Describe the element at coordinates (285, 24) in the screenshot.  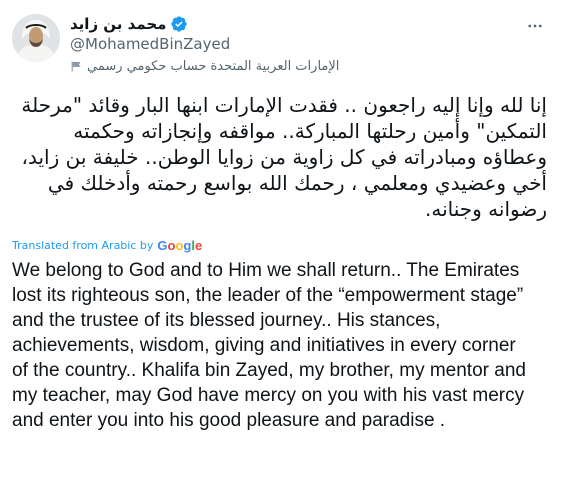
I see `name-row: محمد بن زايد` at that location.